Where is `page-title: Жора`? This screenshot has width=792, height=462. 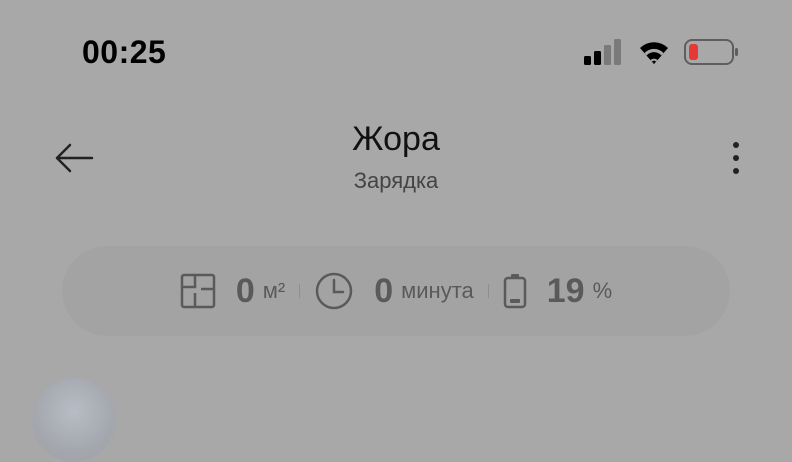
page-title: Жора is located at coordinates (396, 139).